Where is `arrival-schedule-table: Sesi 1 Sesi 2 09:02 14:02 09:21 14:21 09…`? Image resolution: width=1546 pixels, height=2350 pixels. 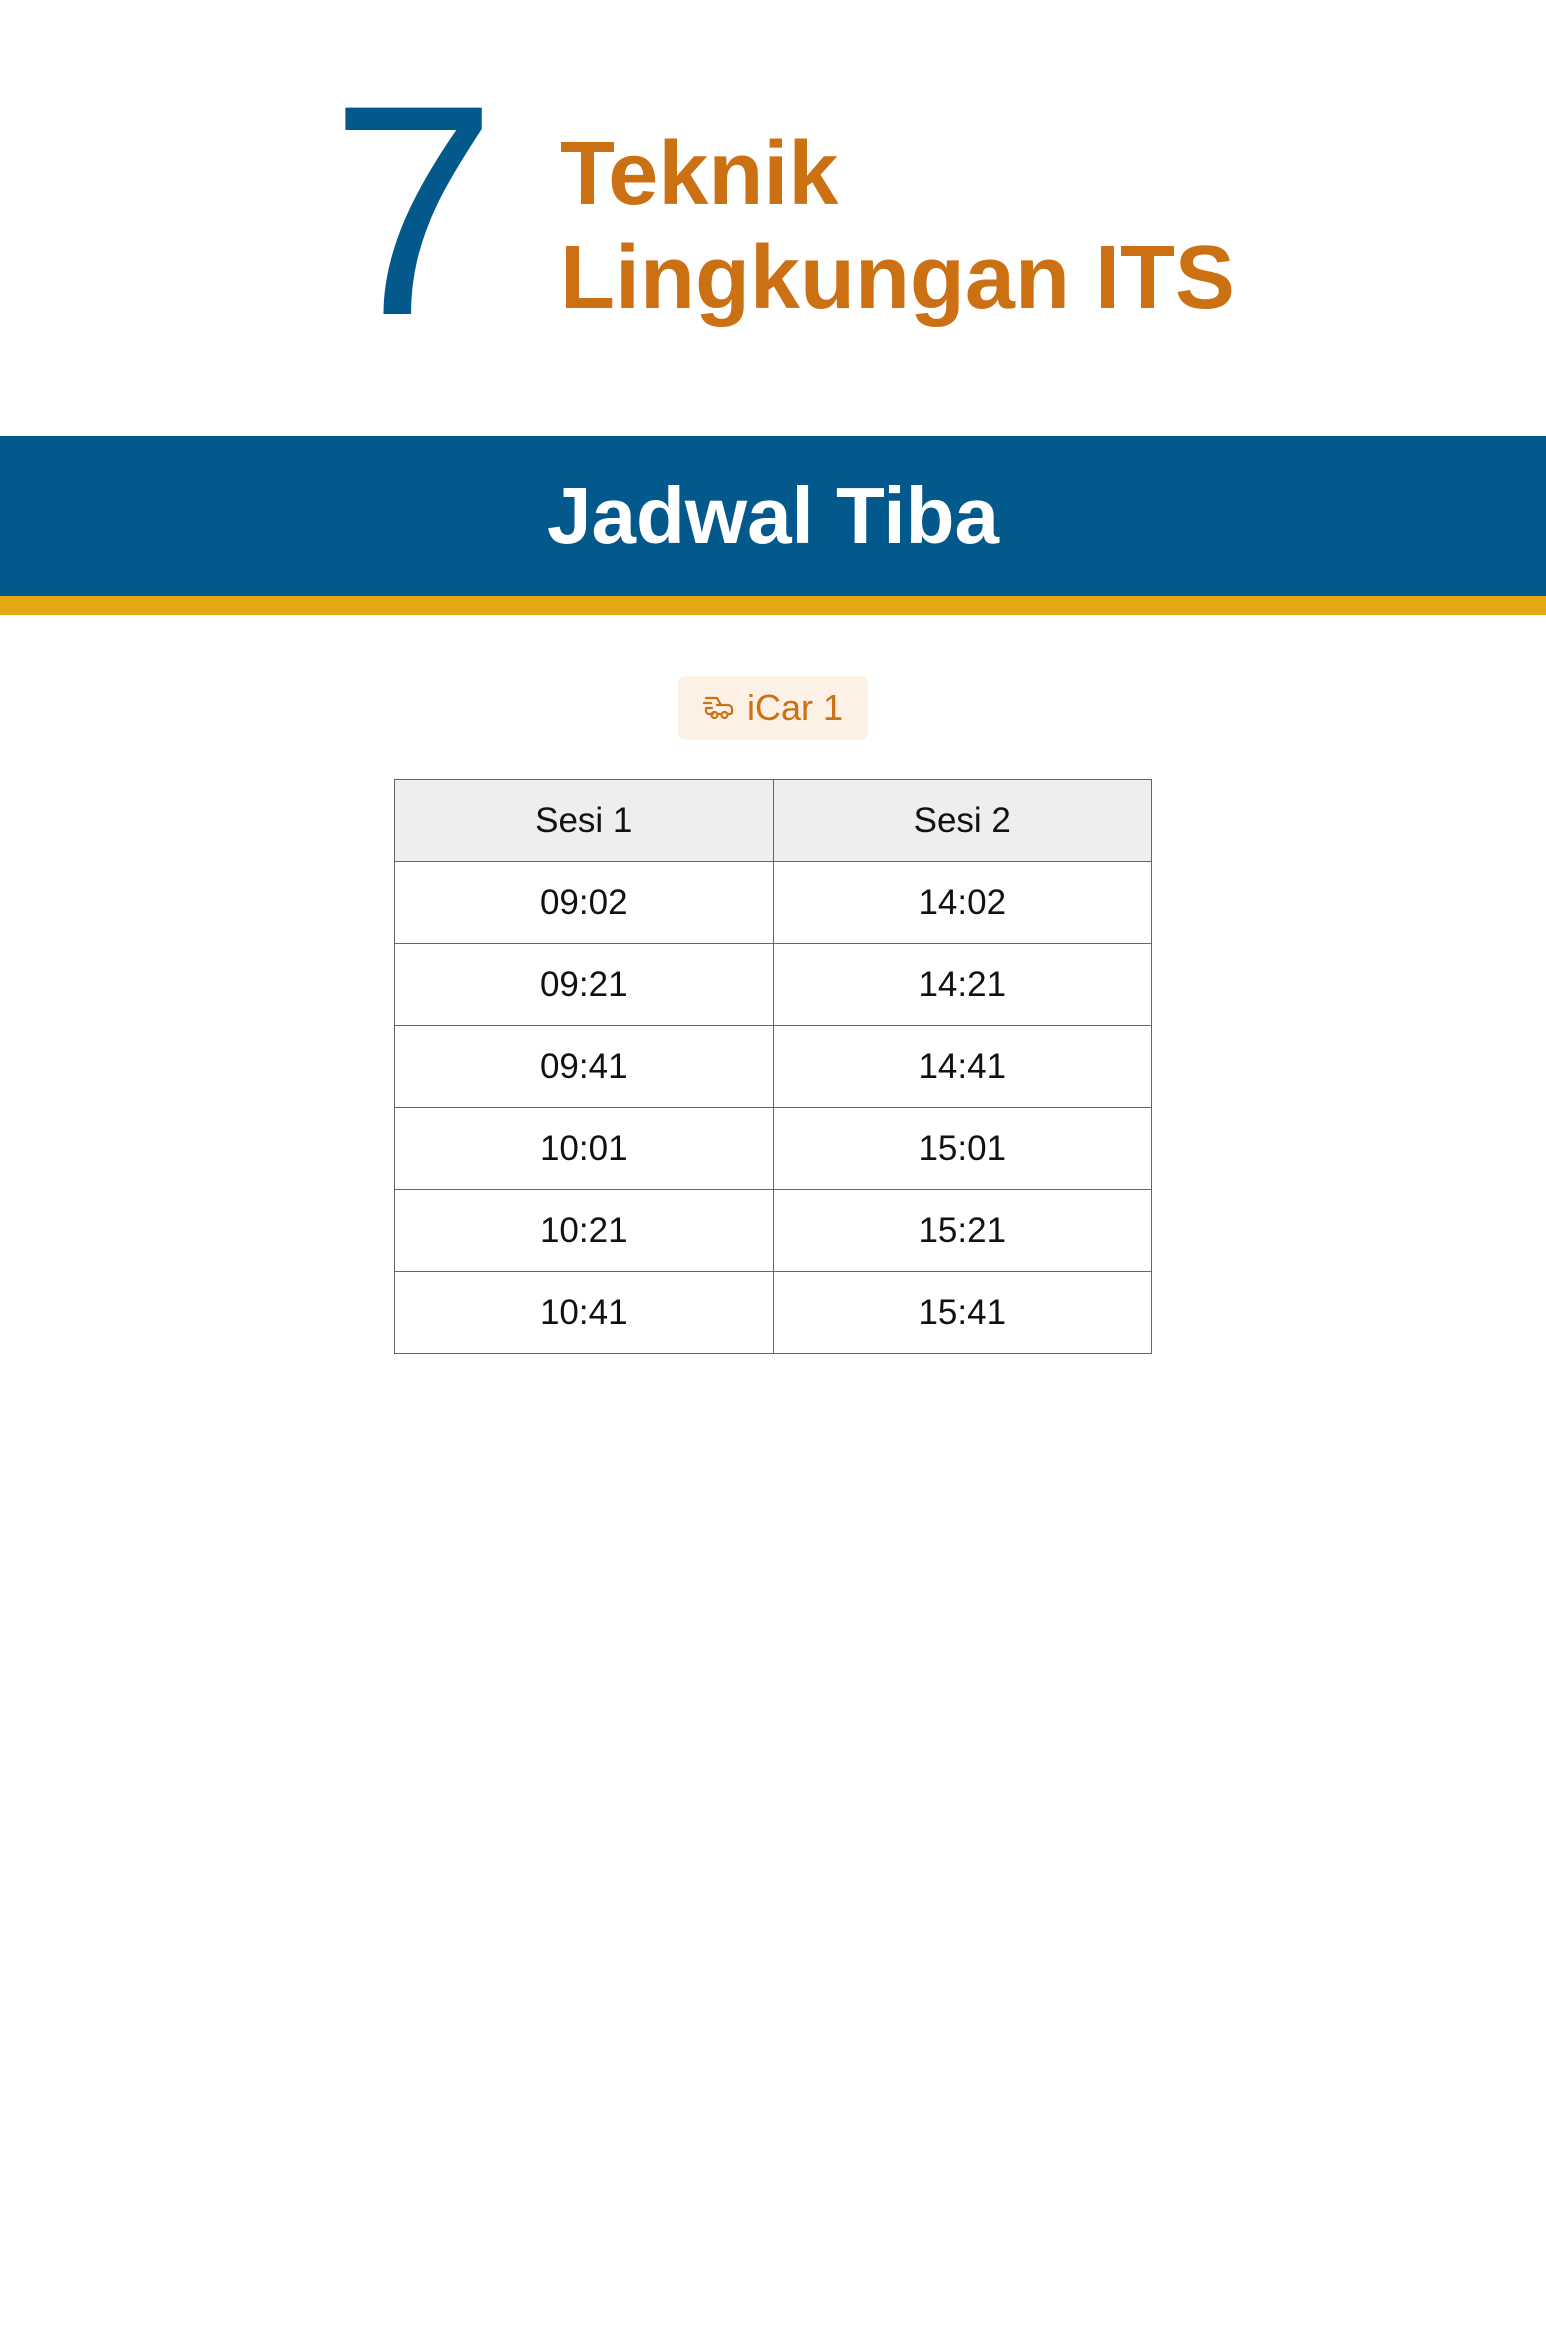
arrival-schedule-table: Sesi 1 Sesi 2 09:02 14:02 09:21 14:21 09… is located at coordinates (773, 1066).